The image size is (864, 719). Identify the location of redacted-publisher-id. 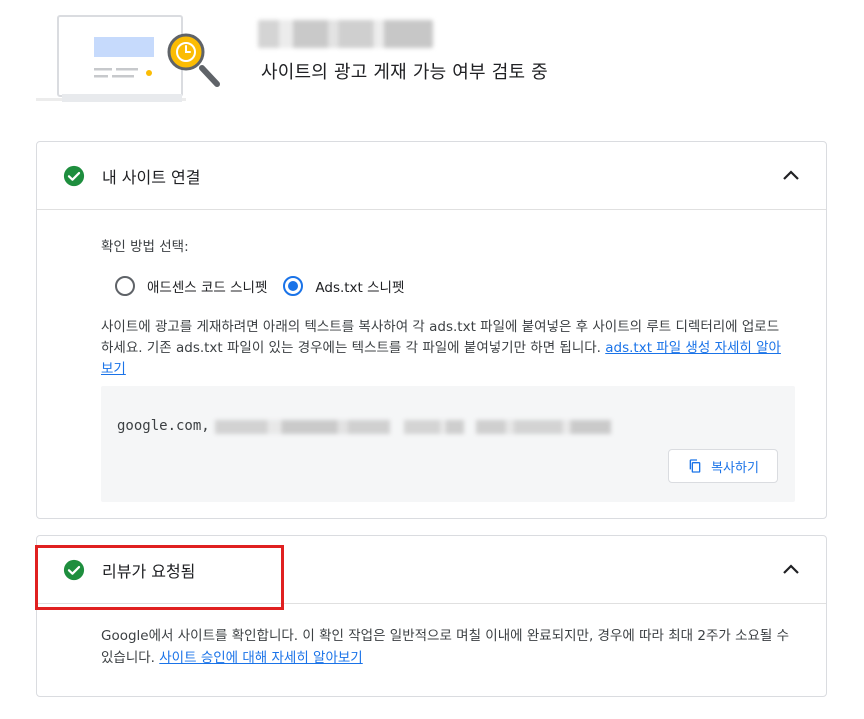
(302, 427).